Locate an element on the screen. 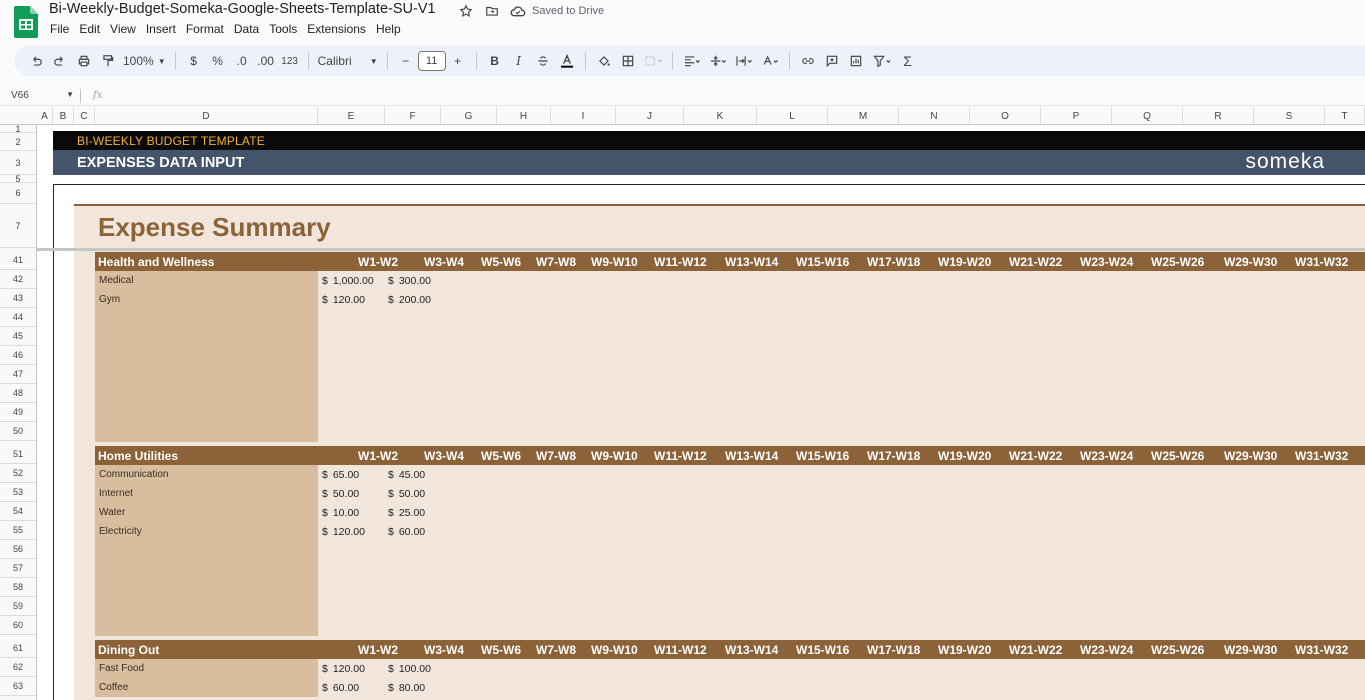 The width and height of the screenshot is (1365, 700). undo-icon is located at coordinates (36, 61).